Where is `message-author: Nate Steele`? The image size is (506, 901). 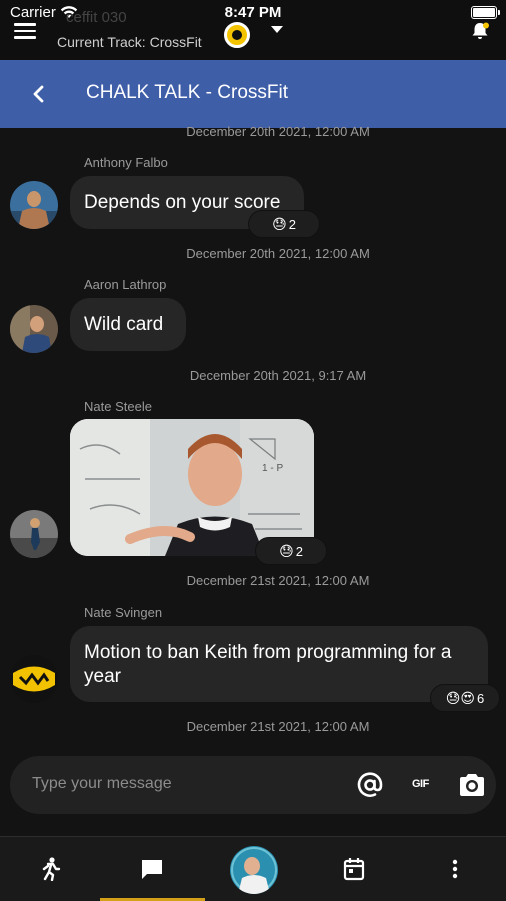
message-author: Nate Steele is located at coordinates (118, 406).